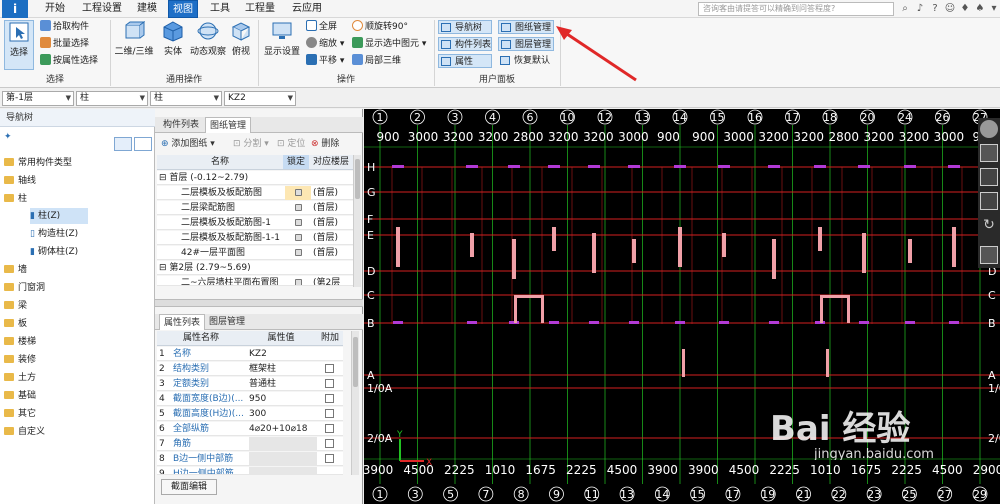 This screenshot has width=1000, height=504. I want to click on nav-item-common-types: 常用构件类型, so click(38, 163).